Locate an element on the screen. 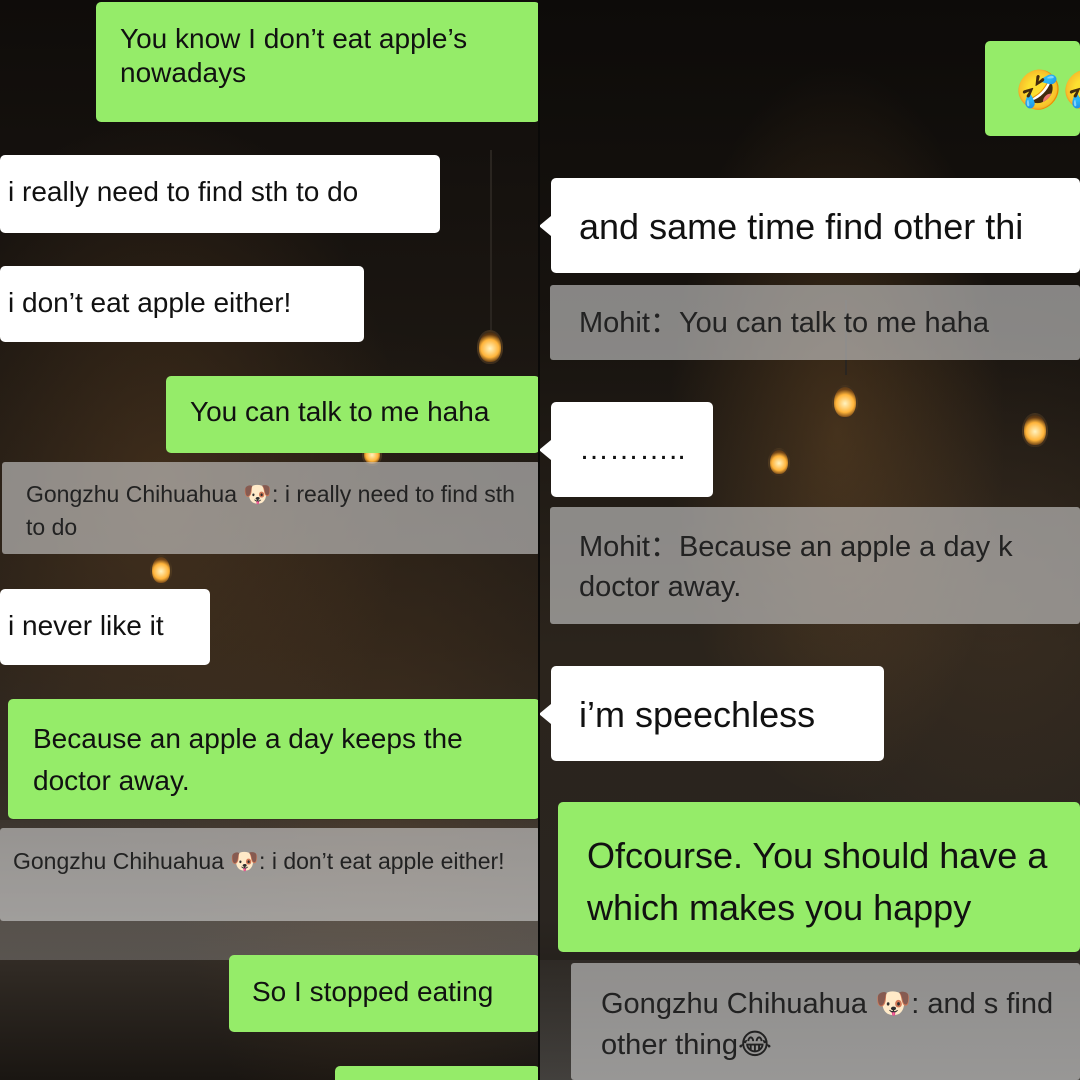  message-bubble-received: i don’t eat apple either! is located at coordinates (182, 304).